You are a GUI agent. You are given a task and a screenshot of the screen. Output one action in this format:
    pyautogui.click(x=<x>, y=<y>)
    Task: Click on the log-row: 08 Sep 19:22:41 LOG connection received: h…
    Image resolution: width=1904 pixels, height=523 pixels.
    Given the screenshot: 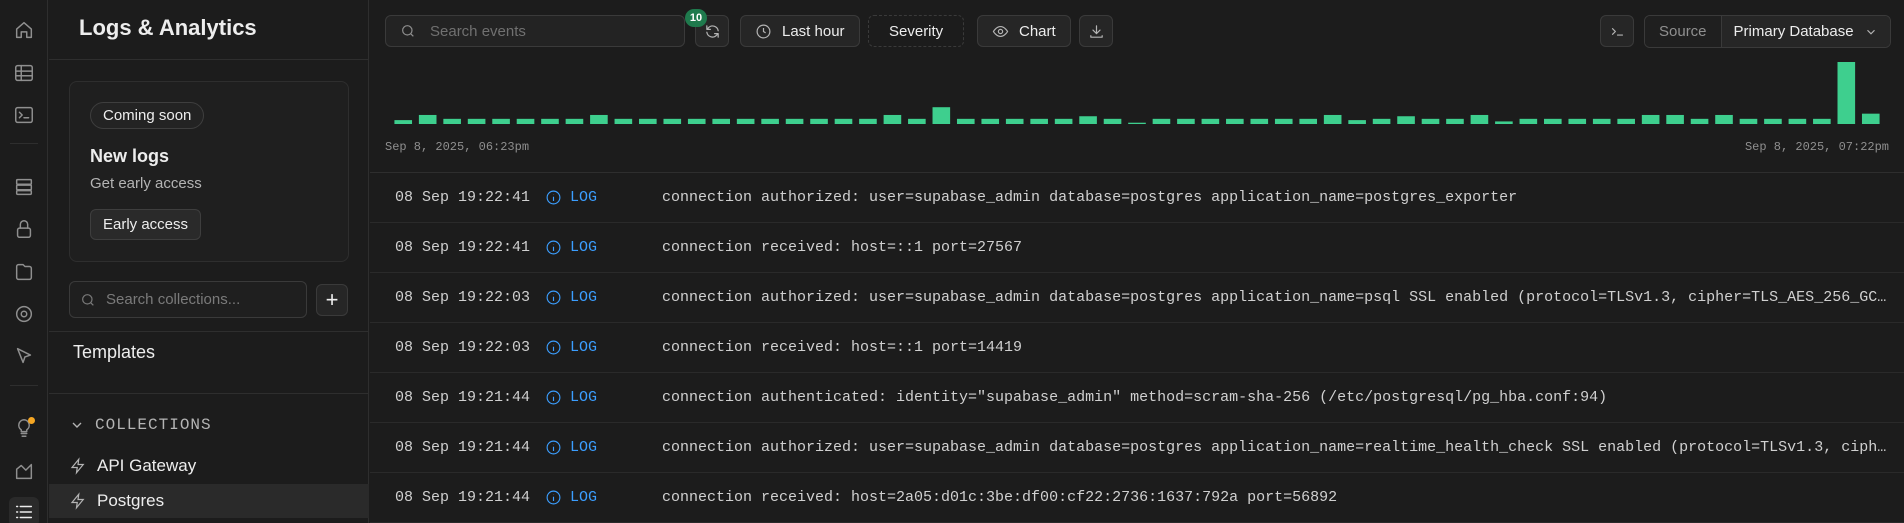 What is the action you would take?
    pyautogui.click(x=1137, y=248)
    